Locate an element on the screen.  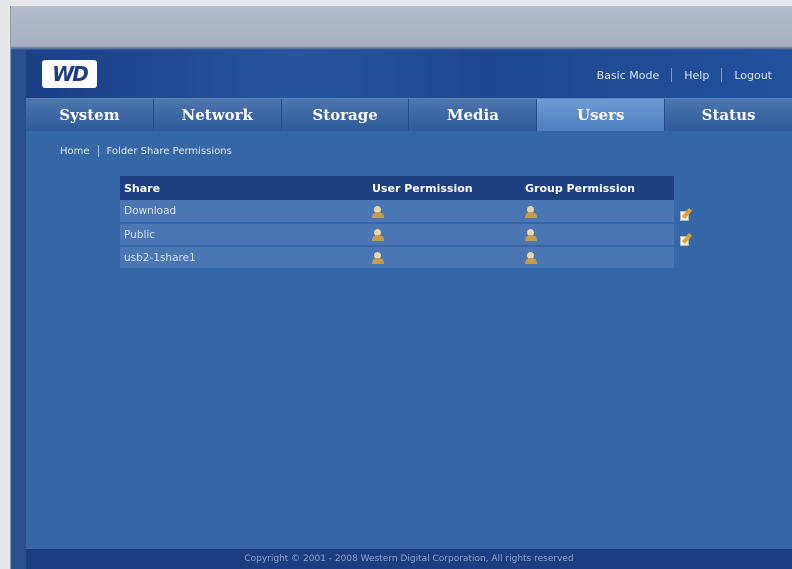
basic-mode-link: Basic Mode is located at coordinates (628, 75).